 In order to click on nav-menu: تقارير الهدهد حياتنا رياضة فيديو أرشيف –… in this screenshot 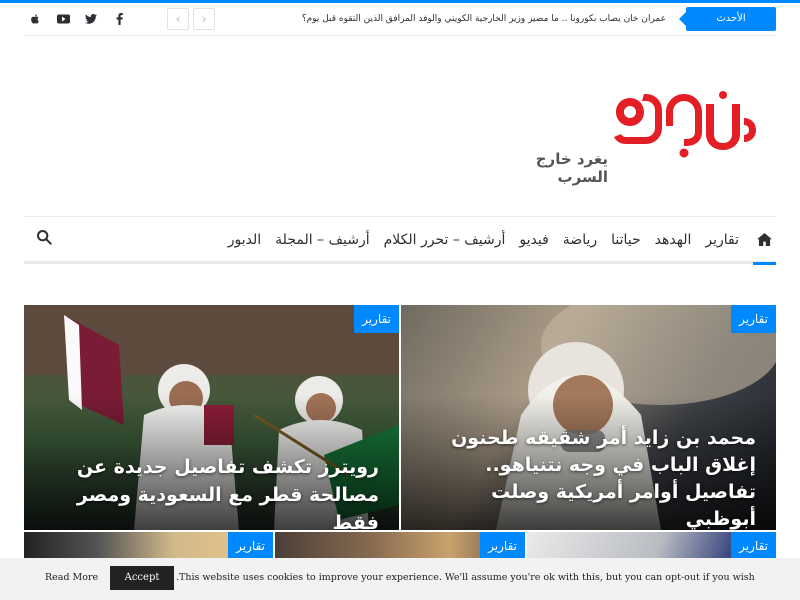, I will do `click(483, 240)`.